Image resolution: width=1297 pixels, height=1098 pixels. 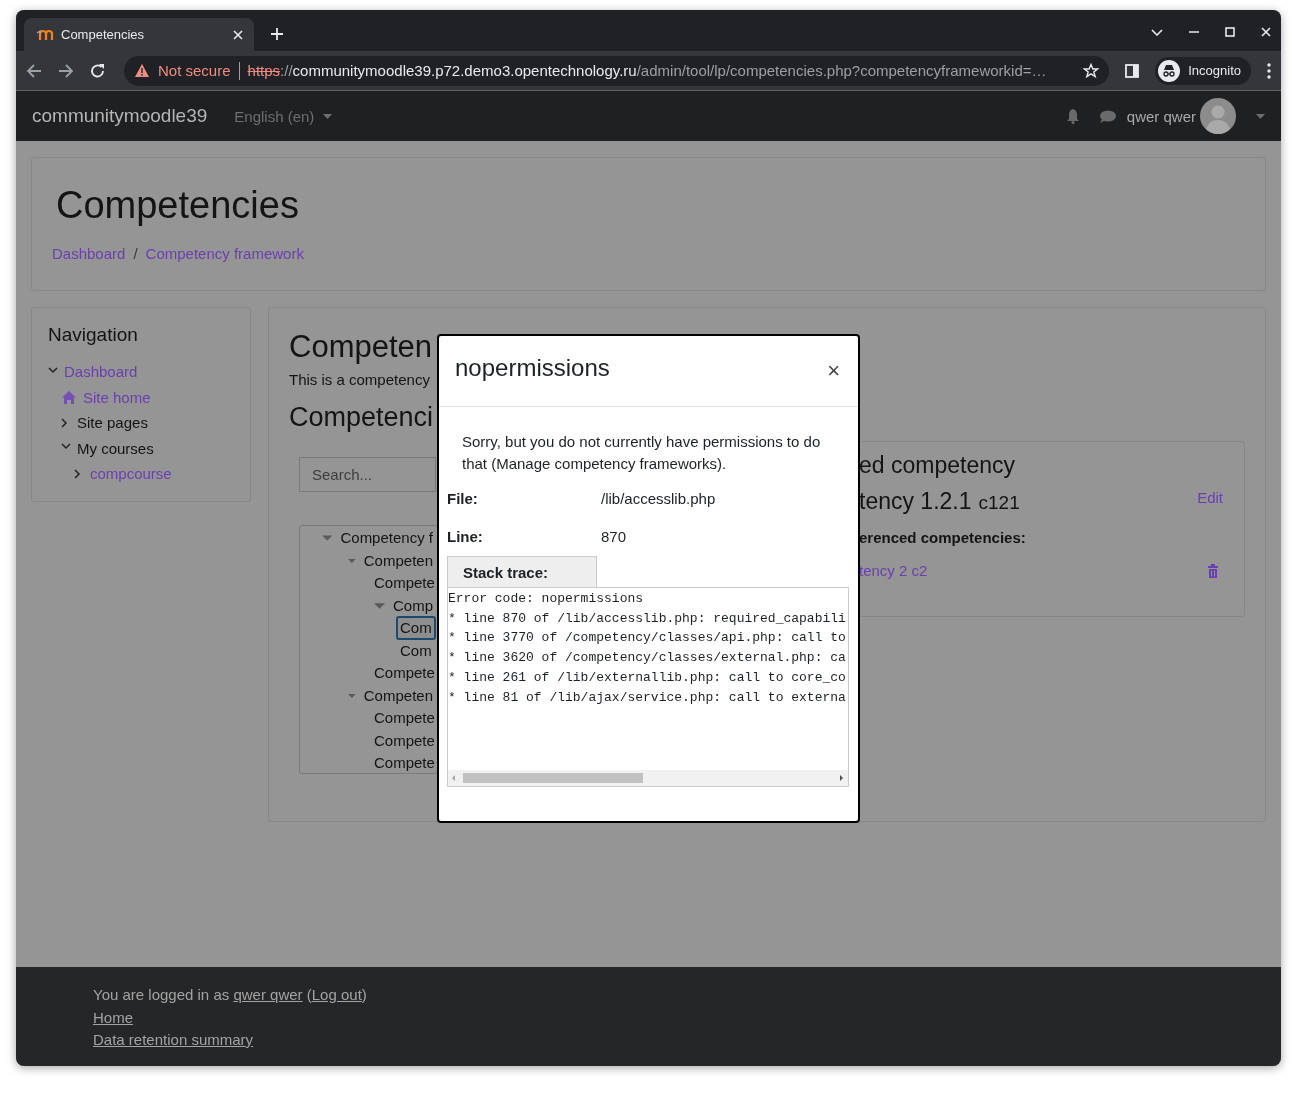 I want to click on tree-item: Competency f, so click(x=386, y=538).